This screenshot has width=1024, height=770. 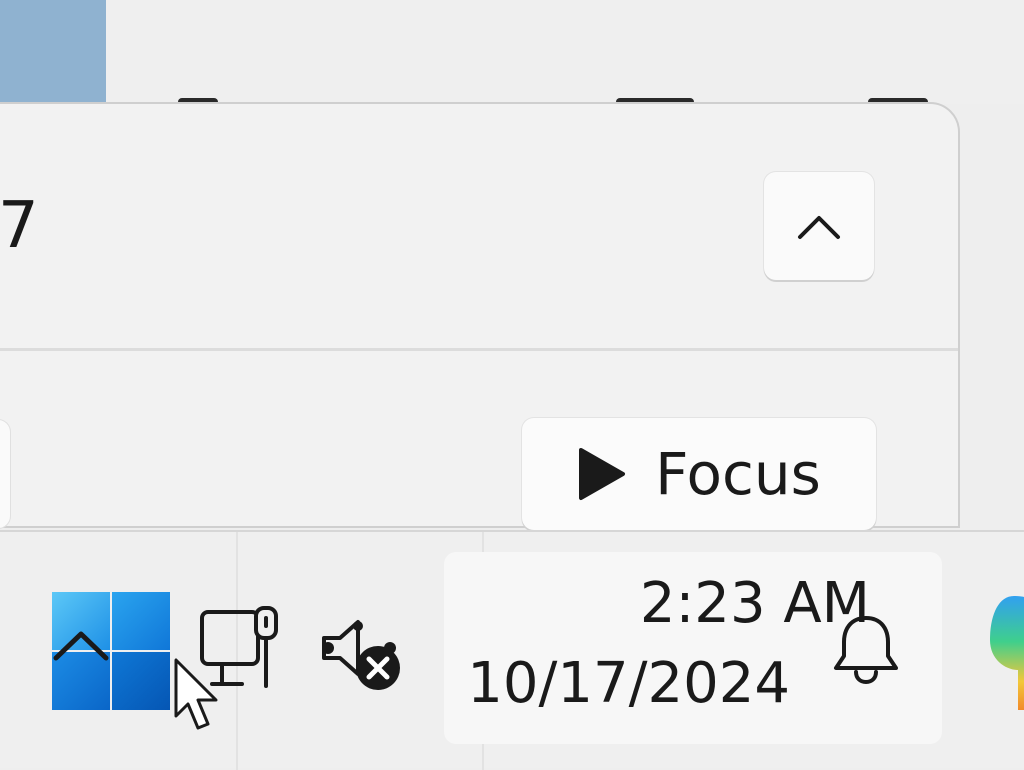 I want to click on flyout-divider, so click(x=479, y=349).